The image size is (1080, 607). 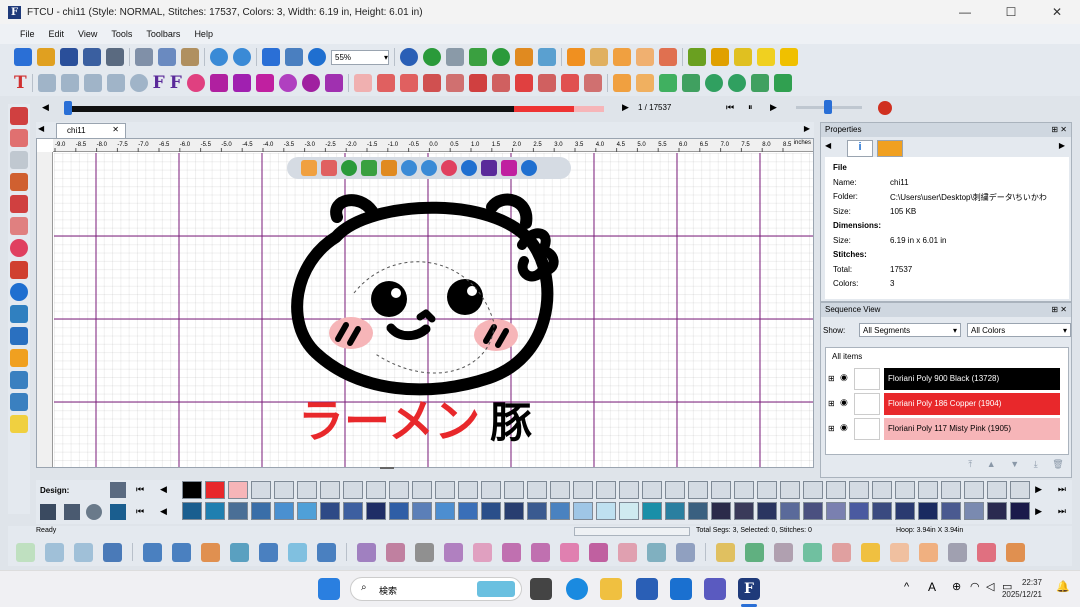 What do you see at coordinates (621, 83) in the screenshot?
I see `align-center-icon` at bounding box center [621, 83].